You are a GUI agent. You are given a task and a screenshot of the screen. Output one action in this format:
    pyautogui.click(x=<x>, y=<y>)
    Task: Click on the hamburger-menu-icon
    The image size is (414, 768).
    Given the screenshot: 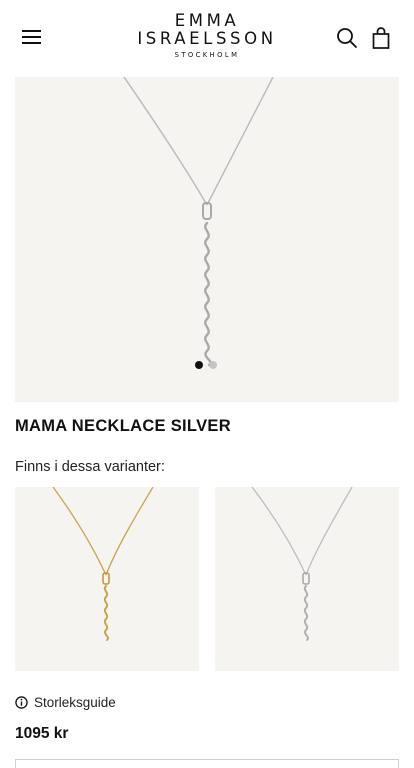 What is the action you would take?
    pyautogui.click(x=32, y=37)
    